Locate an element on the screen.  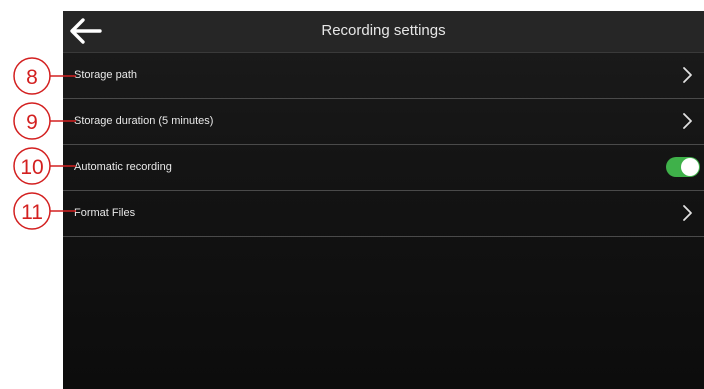
setting-row-storage-duration: Storage duration (5 minutes) is located at coordinates (383, 122).